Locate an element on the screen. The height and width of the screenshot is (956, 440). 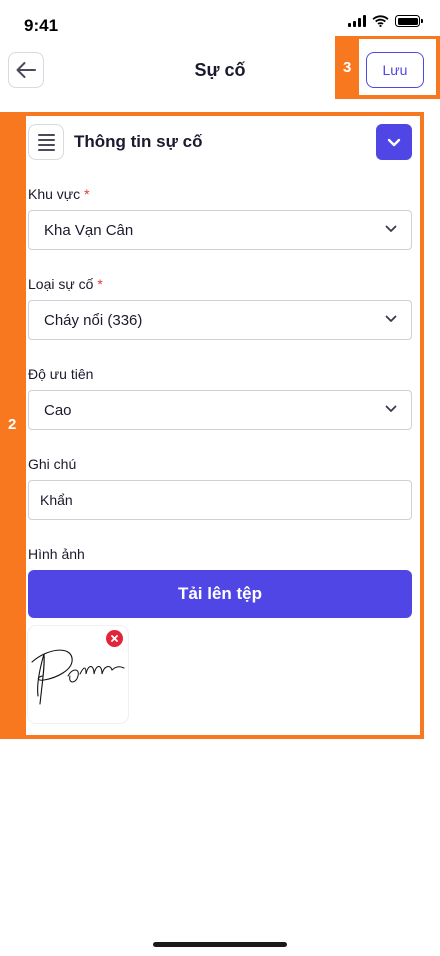
wifi-icon is located at coordinates (380, 21).